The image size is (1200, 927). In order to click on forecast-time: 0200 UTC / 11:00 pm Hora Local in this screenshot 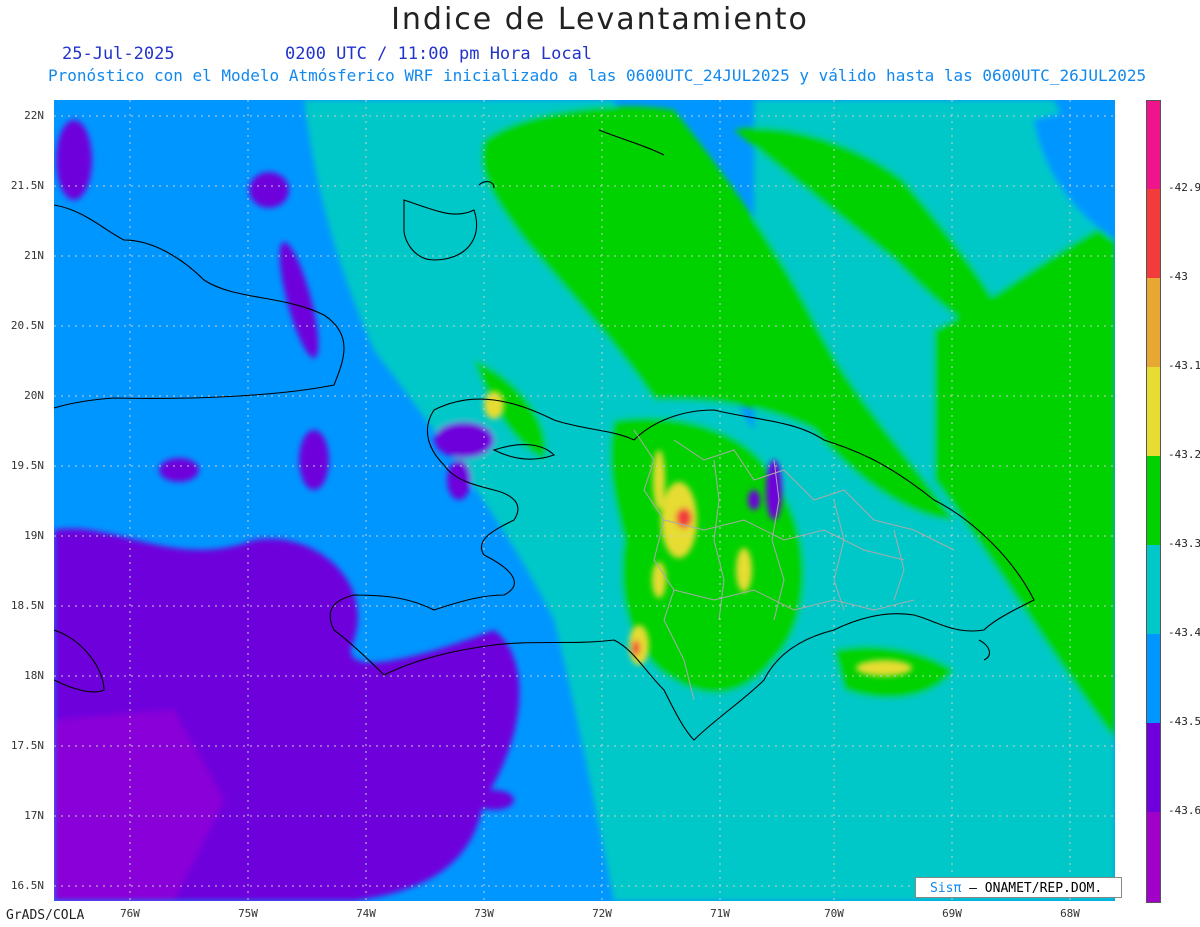, I will do `click(439, 54)`.